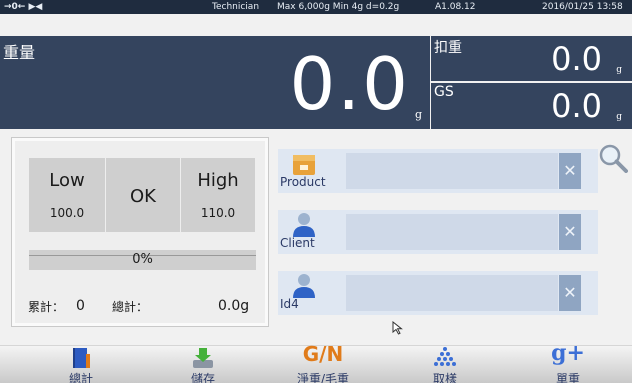 The width and height of the screenshot is (632, 383). What do you see at coordinates (80, 306) in the screenshot?
I see `accumulate-count: 0` at bounding box center [80, 306].